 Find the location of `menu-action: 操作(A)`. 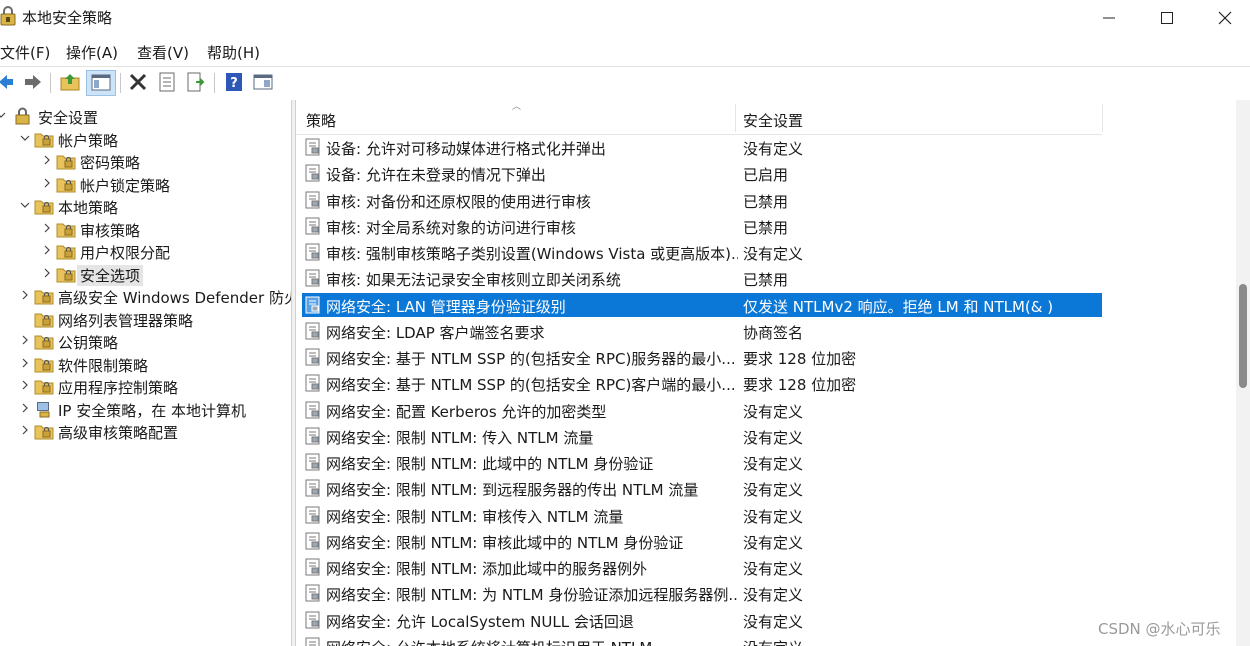

menu-action: 操作(A) is located at coordinates (92, 52).